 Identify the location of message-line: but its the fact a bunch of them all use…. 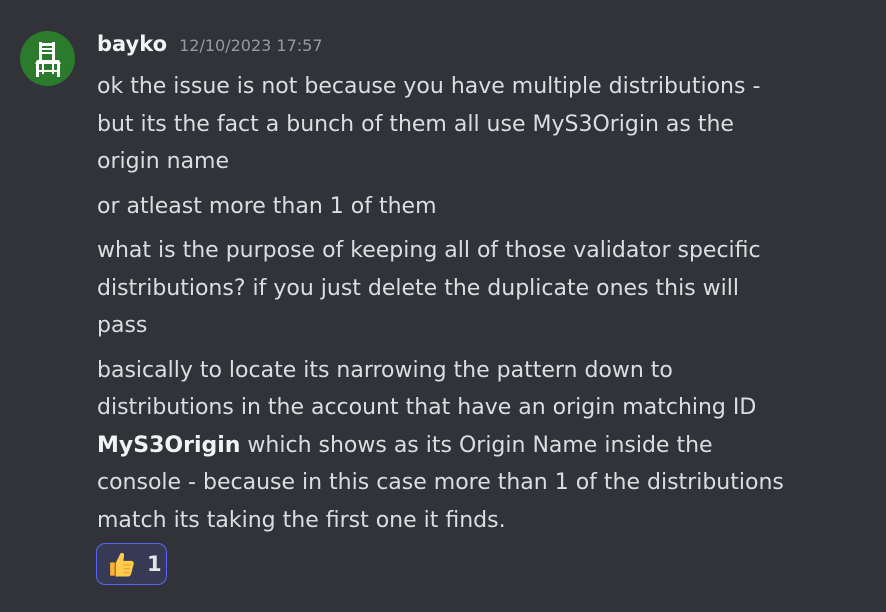
(415, 124).